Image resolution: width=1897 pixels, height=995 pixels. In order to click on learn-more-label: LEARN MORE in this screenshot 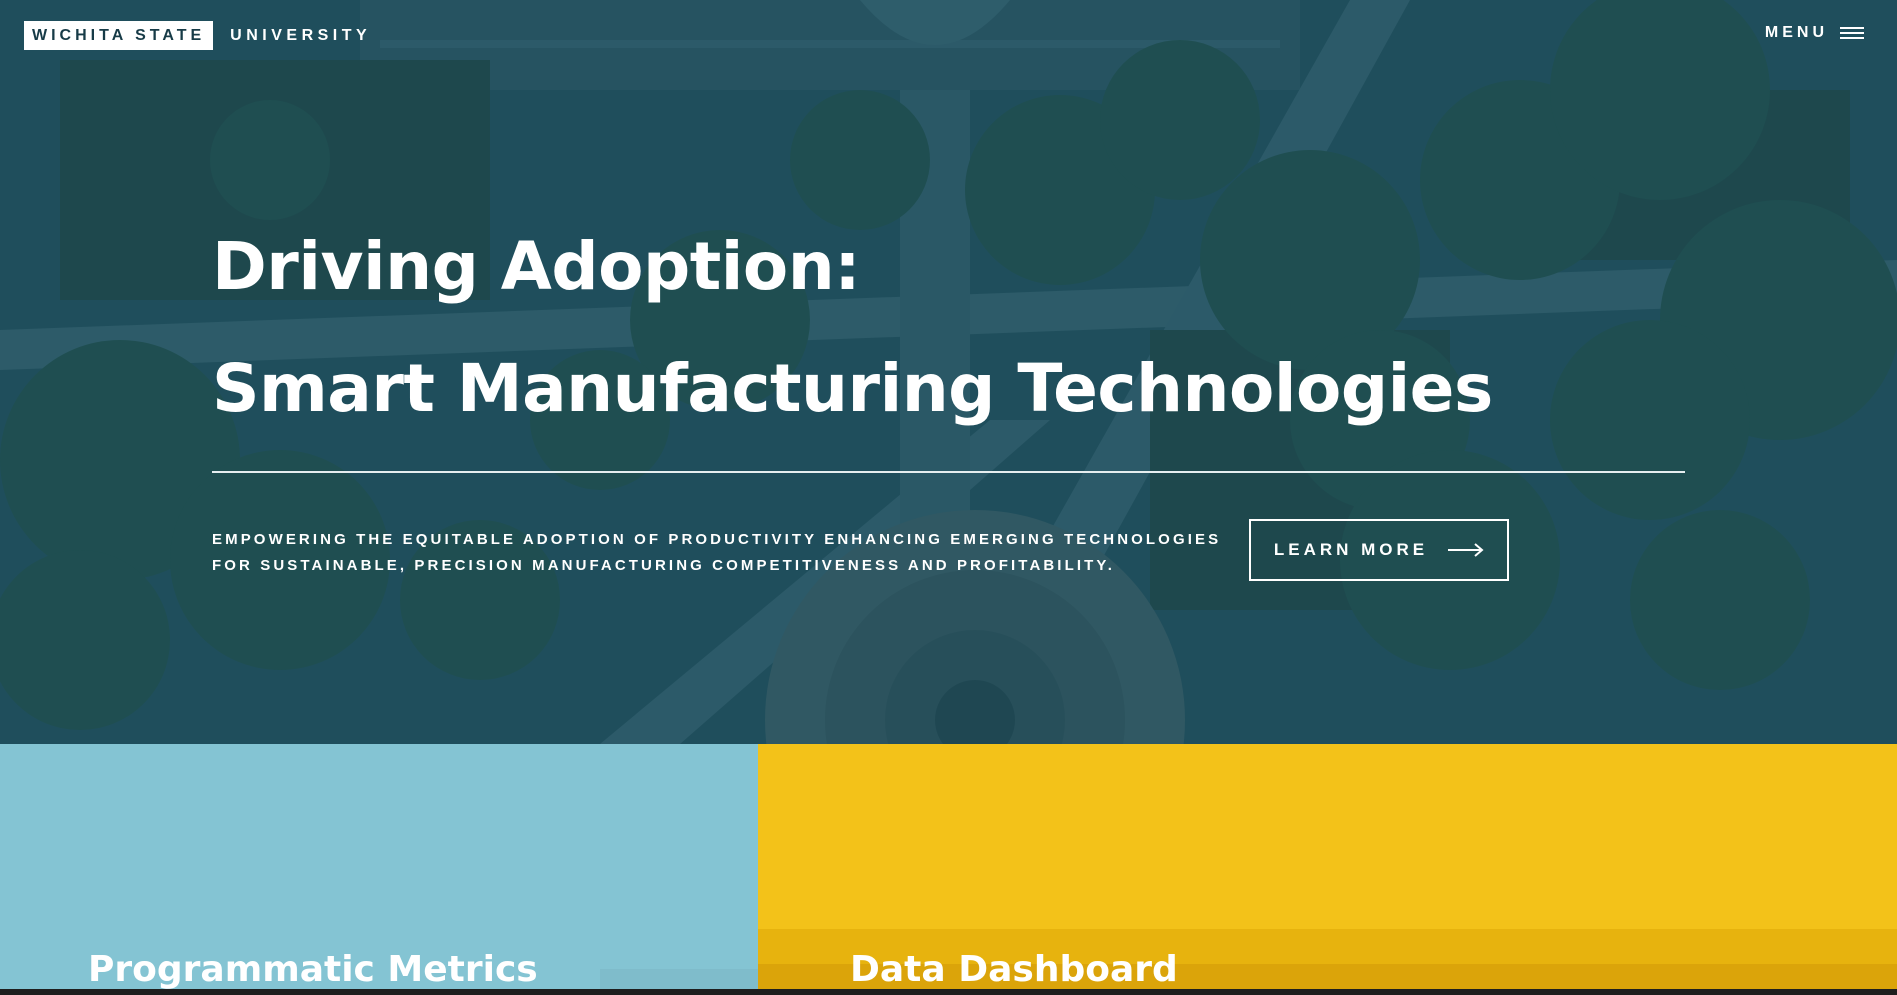, I will do `click(1351, 549)`.